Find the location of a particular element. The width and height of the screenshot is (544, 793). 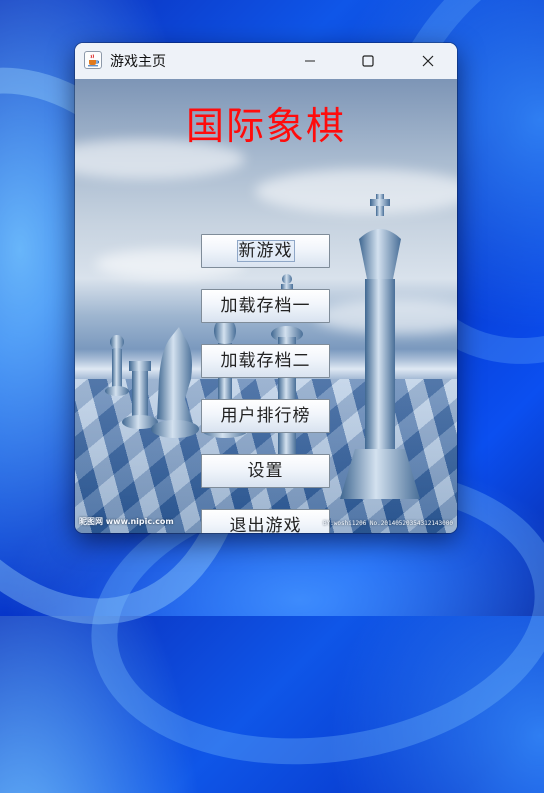

title-bar: 游戏主页 is located at coordinates (266, 61).